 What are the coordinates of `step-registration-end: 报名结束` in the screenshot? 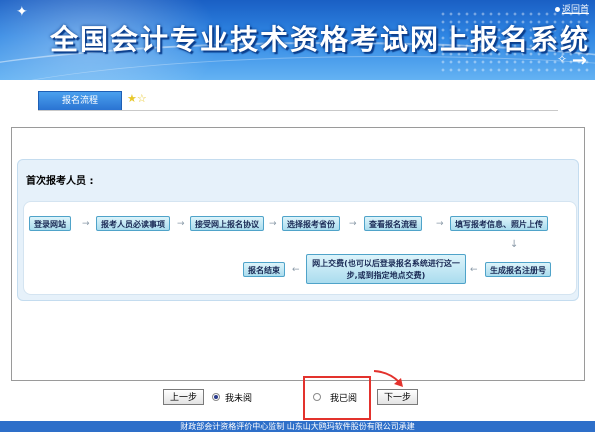 It's located at (264, 269).